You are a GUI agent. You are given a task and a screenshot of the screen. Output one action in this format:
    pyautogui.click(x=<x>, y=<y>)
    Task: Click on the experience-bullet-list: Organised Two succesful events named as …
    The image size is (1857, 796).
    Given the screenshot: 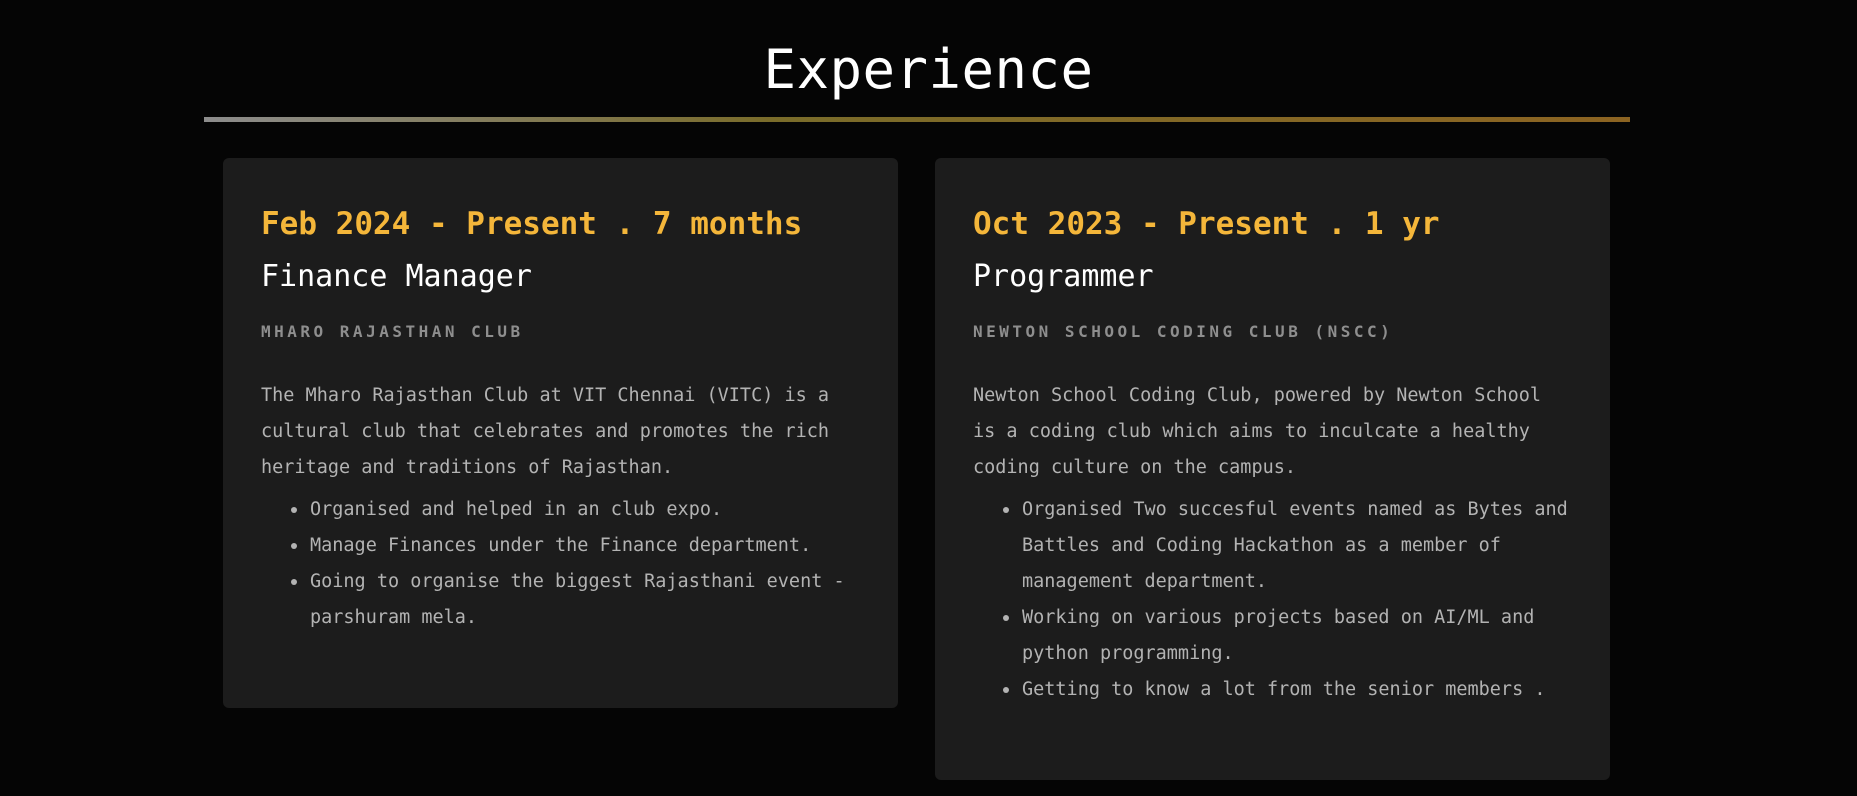 What is the action you would take?
    pyautogui.click(x=1273, y=600)
    